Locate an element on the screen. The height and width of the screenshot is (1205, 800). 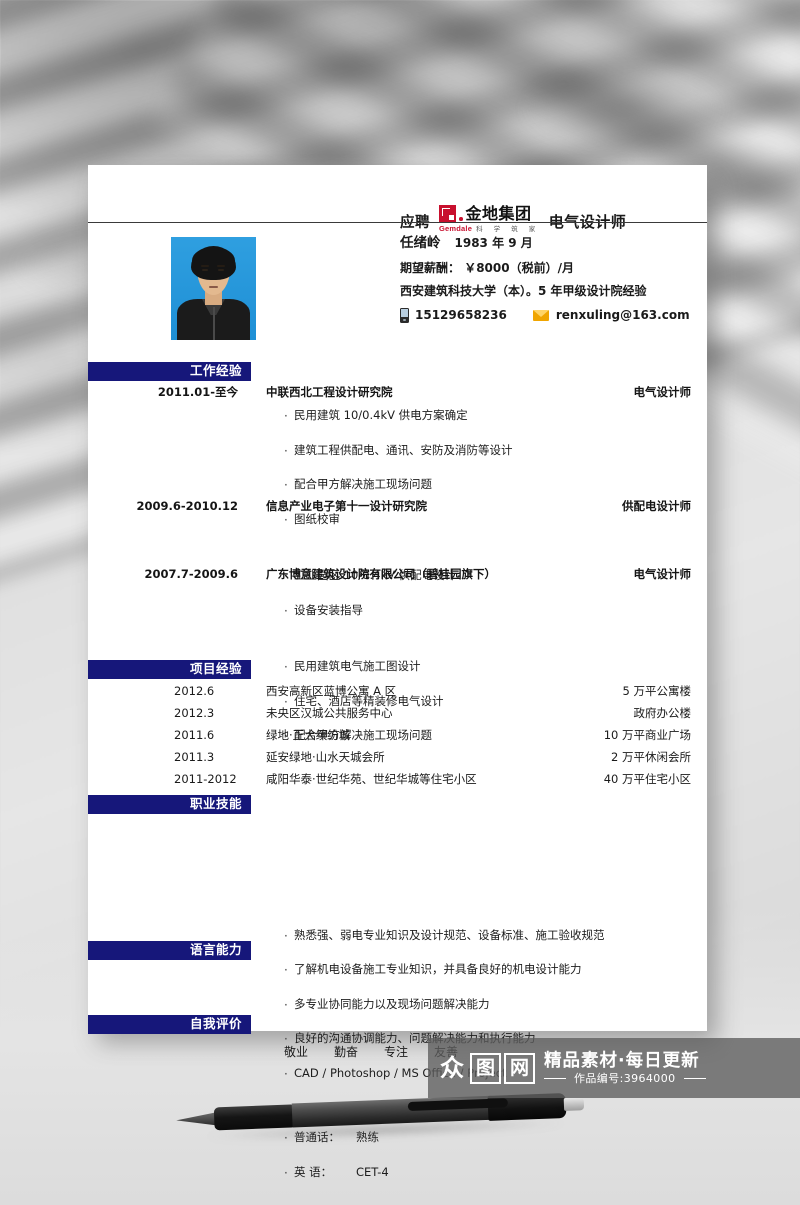
section-title-projects: 项目经验 is located at coordinates (215, 669).